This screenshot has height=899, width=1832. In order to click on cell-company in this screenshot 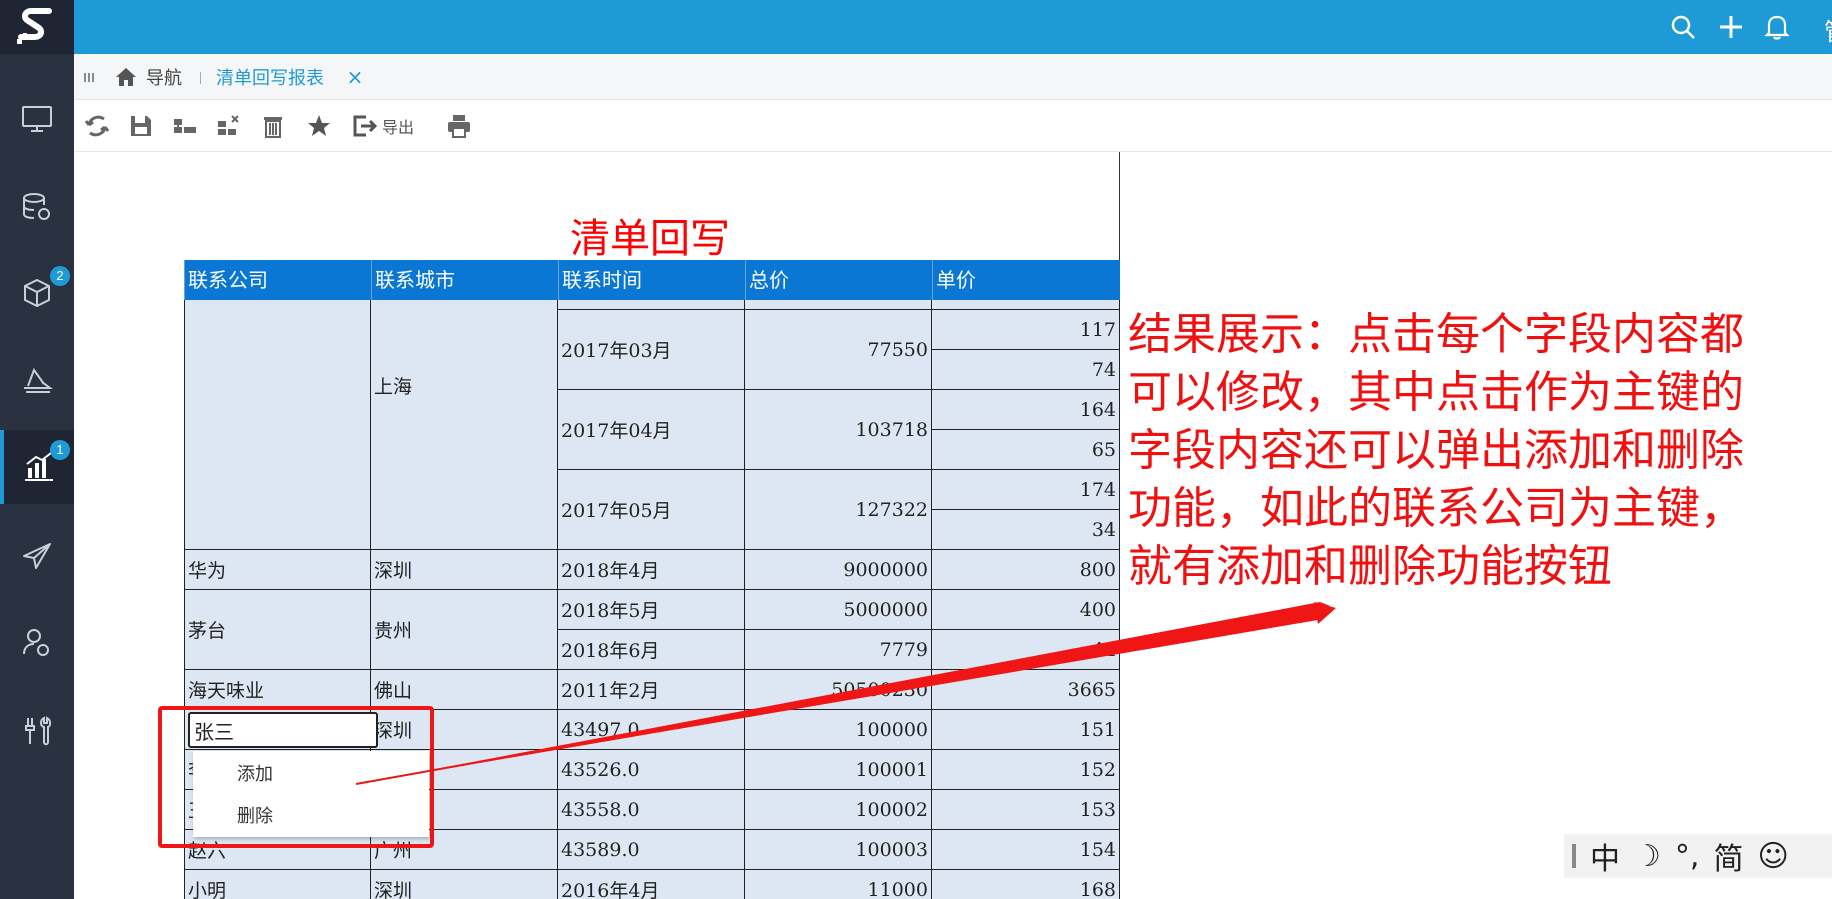, I will do `click(277, 425)`.